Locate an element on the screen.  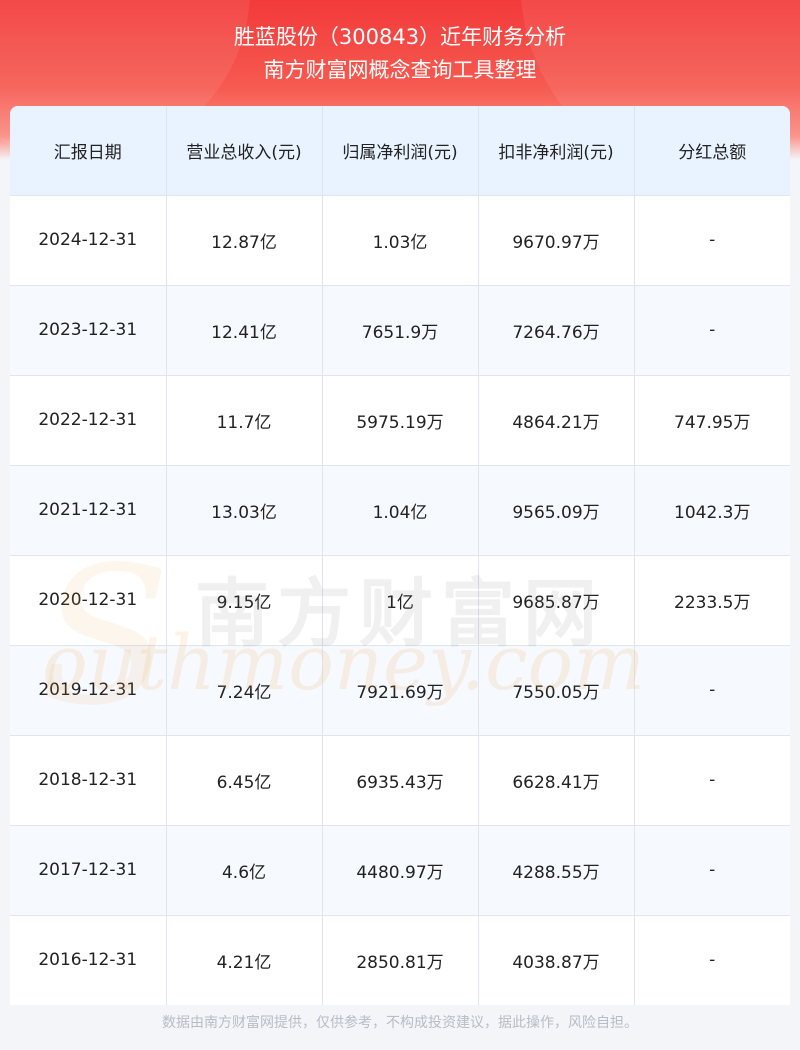
footer-disclaimer: 数据由南方财富网提供，仅供参考，不构成投资建议，据此操作，风险自担。 is located at coordinates (400, 1023).